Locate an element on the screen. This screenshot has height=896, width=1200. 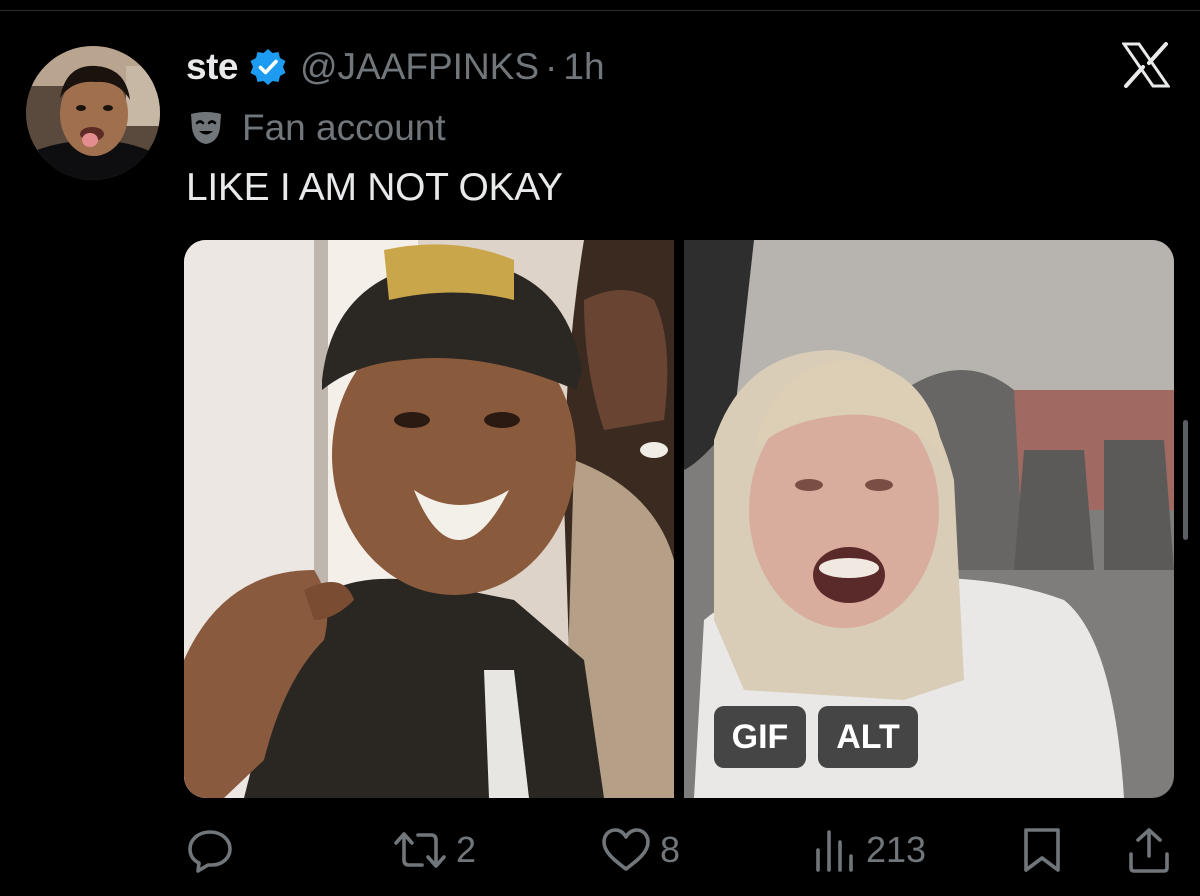
account-label-text: Fan account is located at coordinates (344, 127).